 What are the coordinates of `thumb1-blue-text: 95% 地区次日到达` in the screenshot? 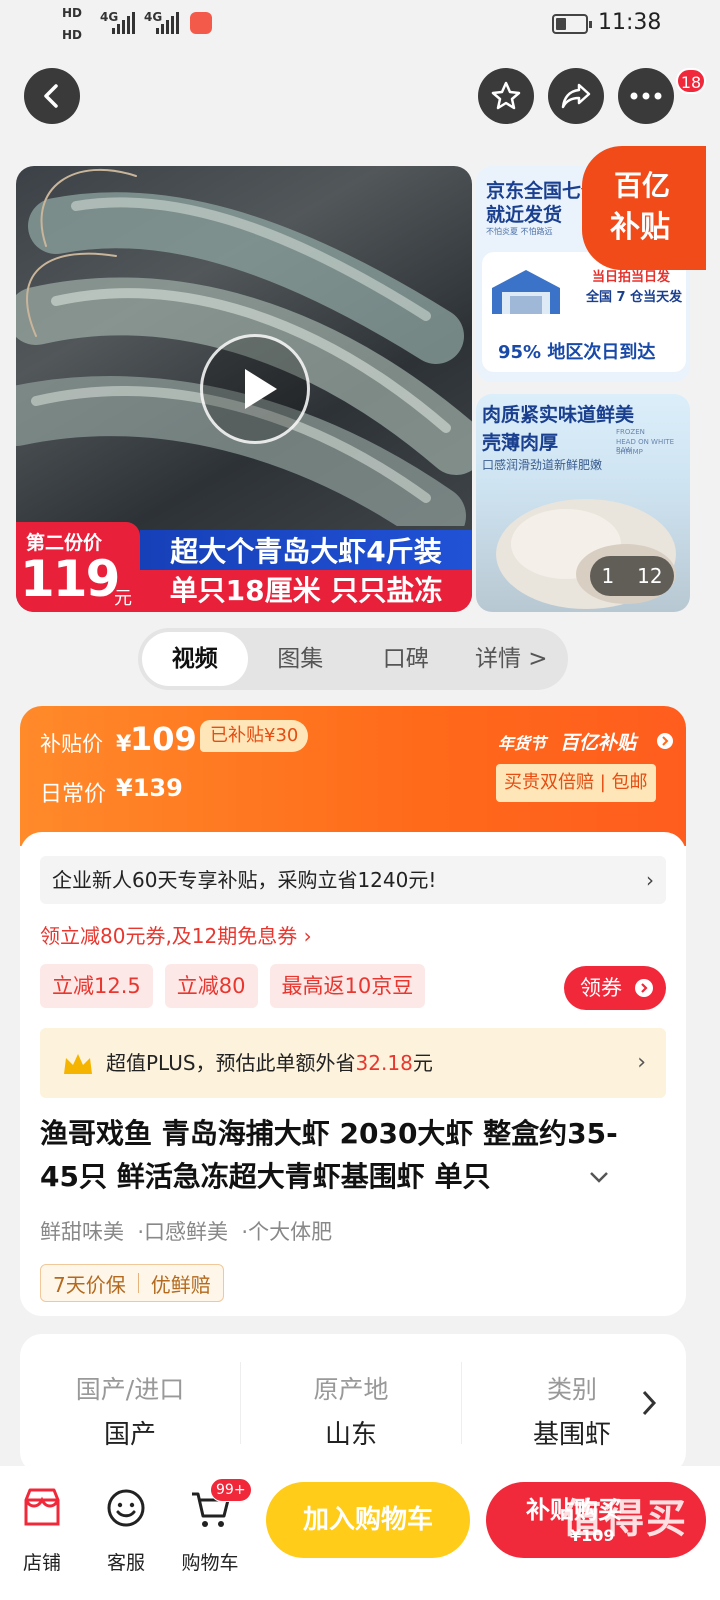 It's located at (577, 352).